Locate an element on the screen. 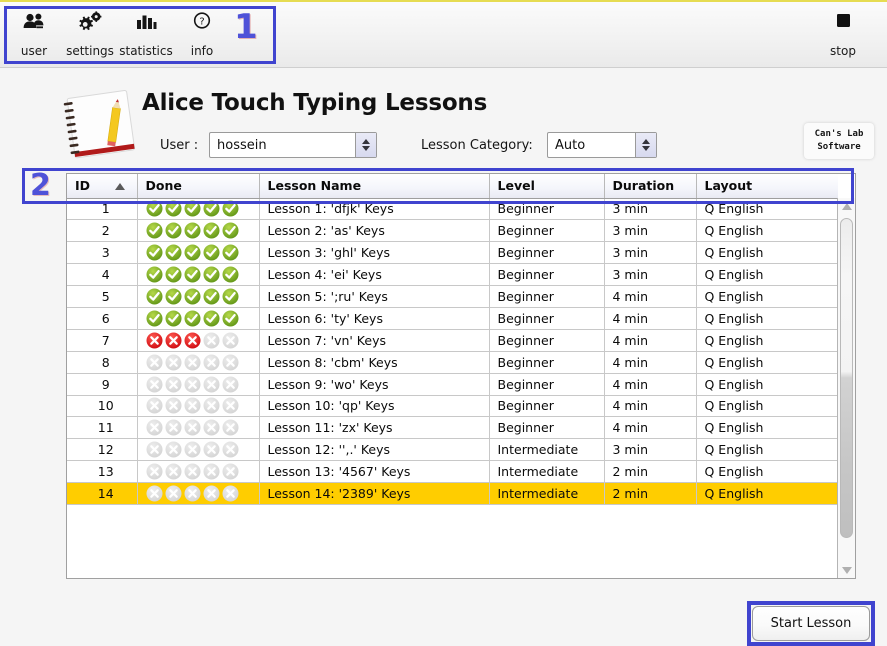  question-circle-icon: ? is located at coordinates (202, 24).